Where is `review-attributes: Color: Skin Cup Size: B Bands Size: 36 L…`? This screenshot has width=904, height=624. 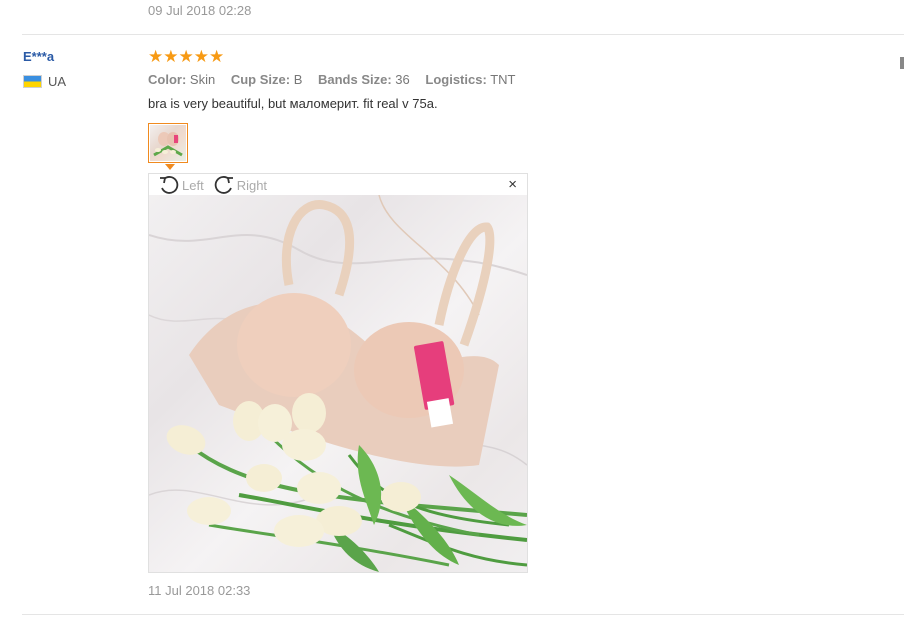
review-attributes: Color: Skin Cup Size: B Bands Size: 36 L… is located at coordinates (508, 79).